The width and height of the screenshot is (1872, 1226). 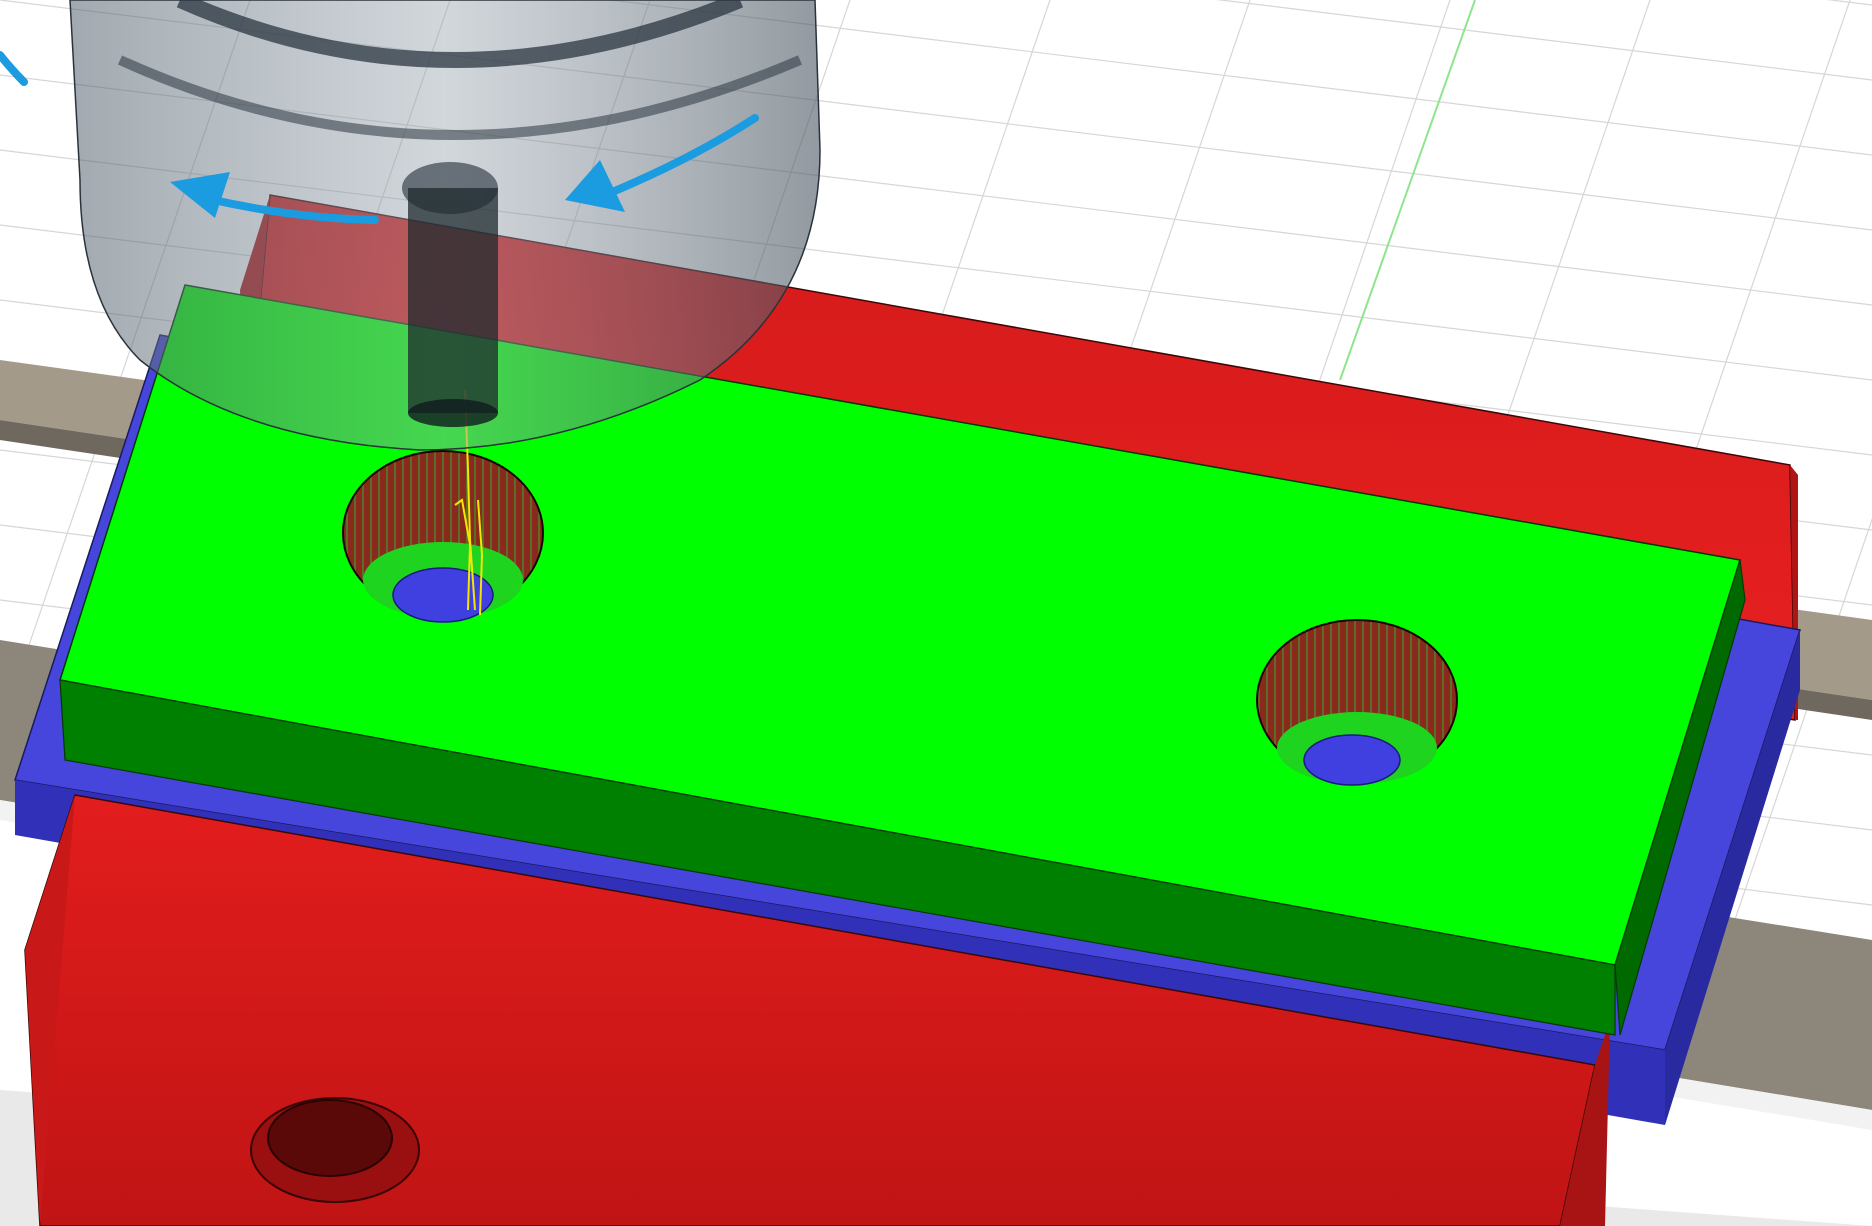 What do you see at coordinates (453, 307) in the screenshot?
I see `tool-shank` at bounding box center [453, 307].